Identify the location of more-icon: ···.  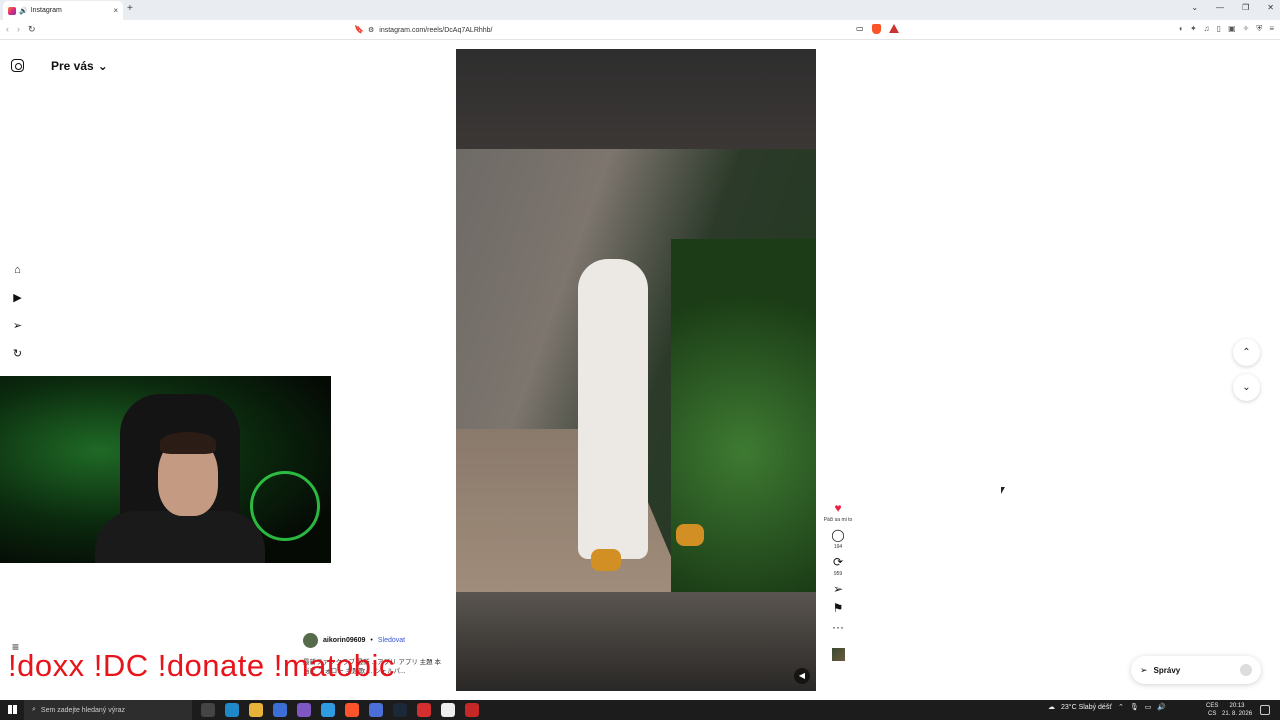
(838, 627).